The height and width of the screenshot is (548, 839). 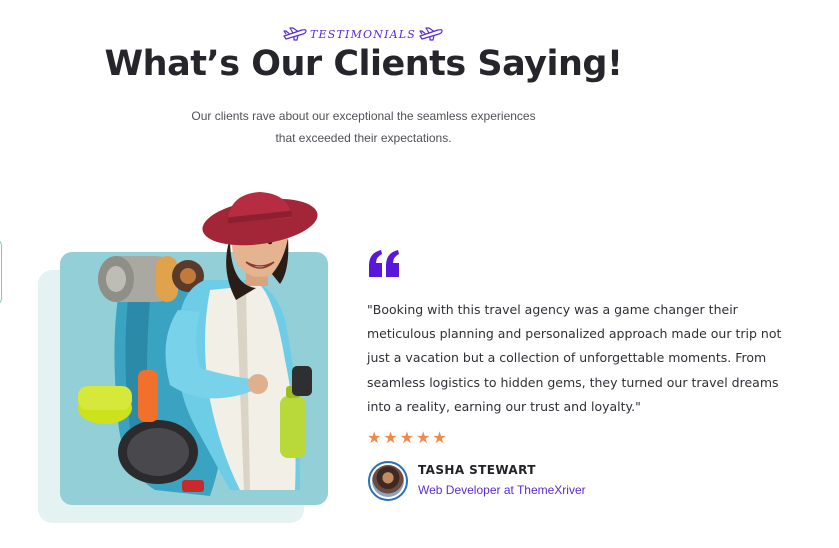 I want to click on section-eyebrow: TESTIMONIALS, so click(x=363, y=34).